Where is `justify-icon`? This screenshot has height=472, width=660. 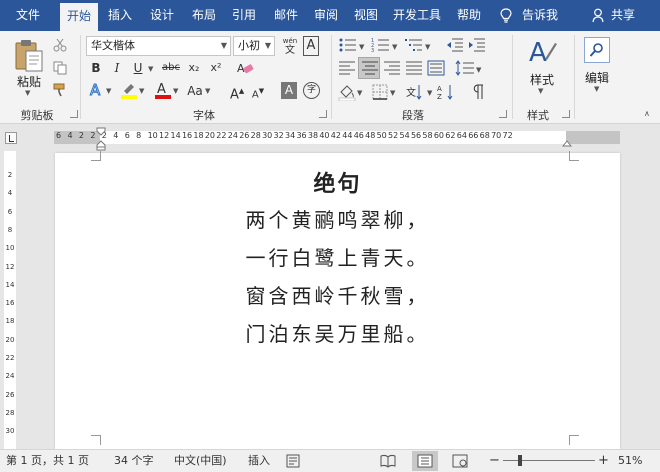
justify-icon is located at coordinates (414, 68).